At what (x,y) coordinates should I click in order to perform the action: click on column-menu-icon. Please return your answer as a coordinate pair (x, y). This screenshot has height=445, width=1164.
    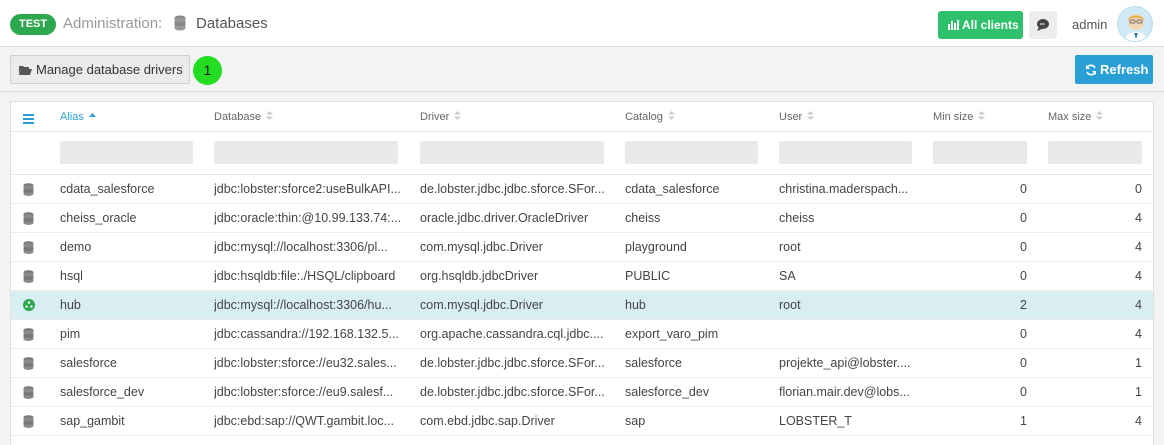
    Looking at the image, I should click on (28, 118).